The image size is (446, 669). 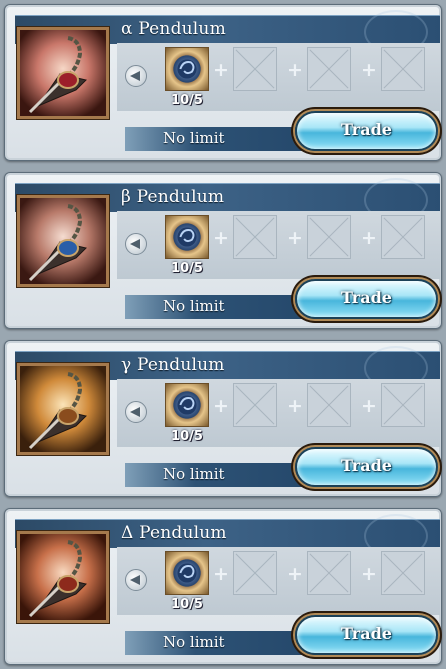 What do you see at coordinates (63, 409) in the screenshot?
I see `gamma-pendulum-icon` at bounding box center [63, 409].